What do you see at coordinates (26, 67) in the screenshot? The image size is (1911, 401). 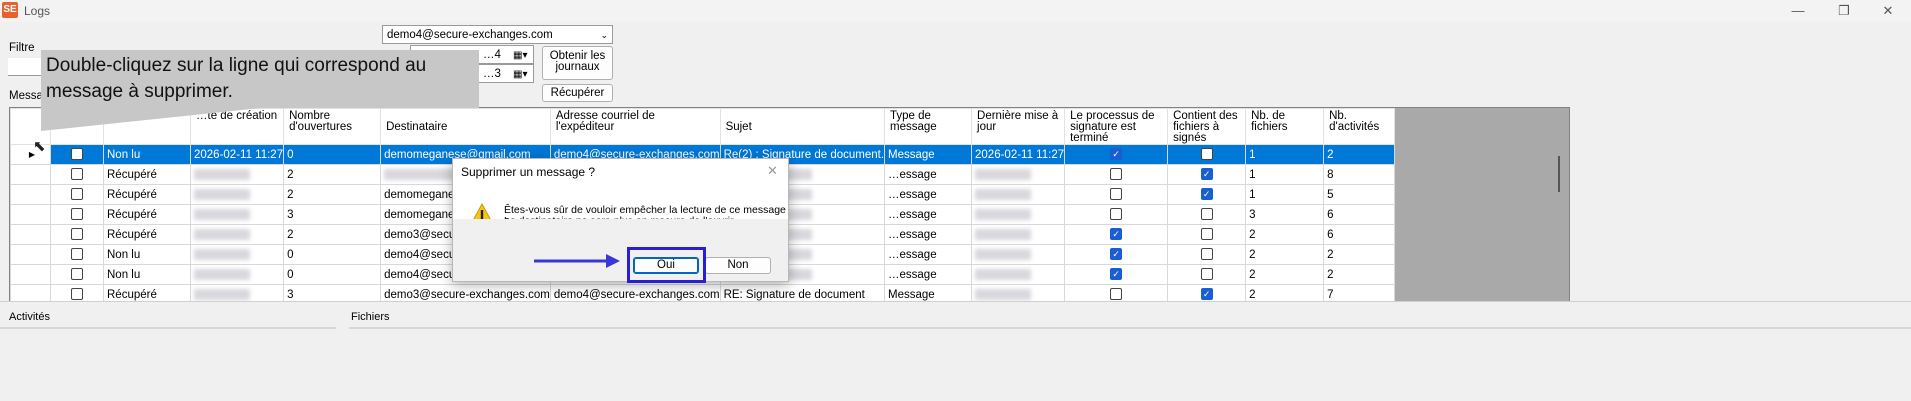 I see `filter-input` at bounding box center [26, 67].